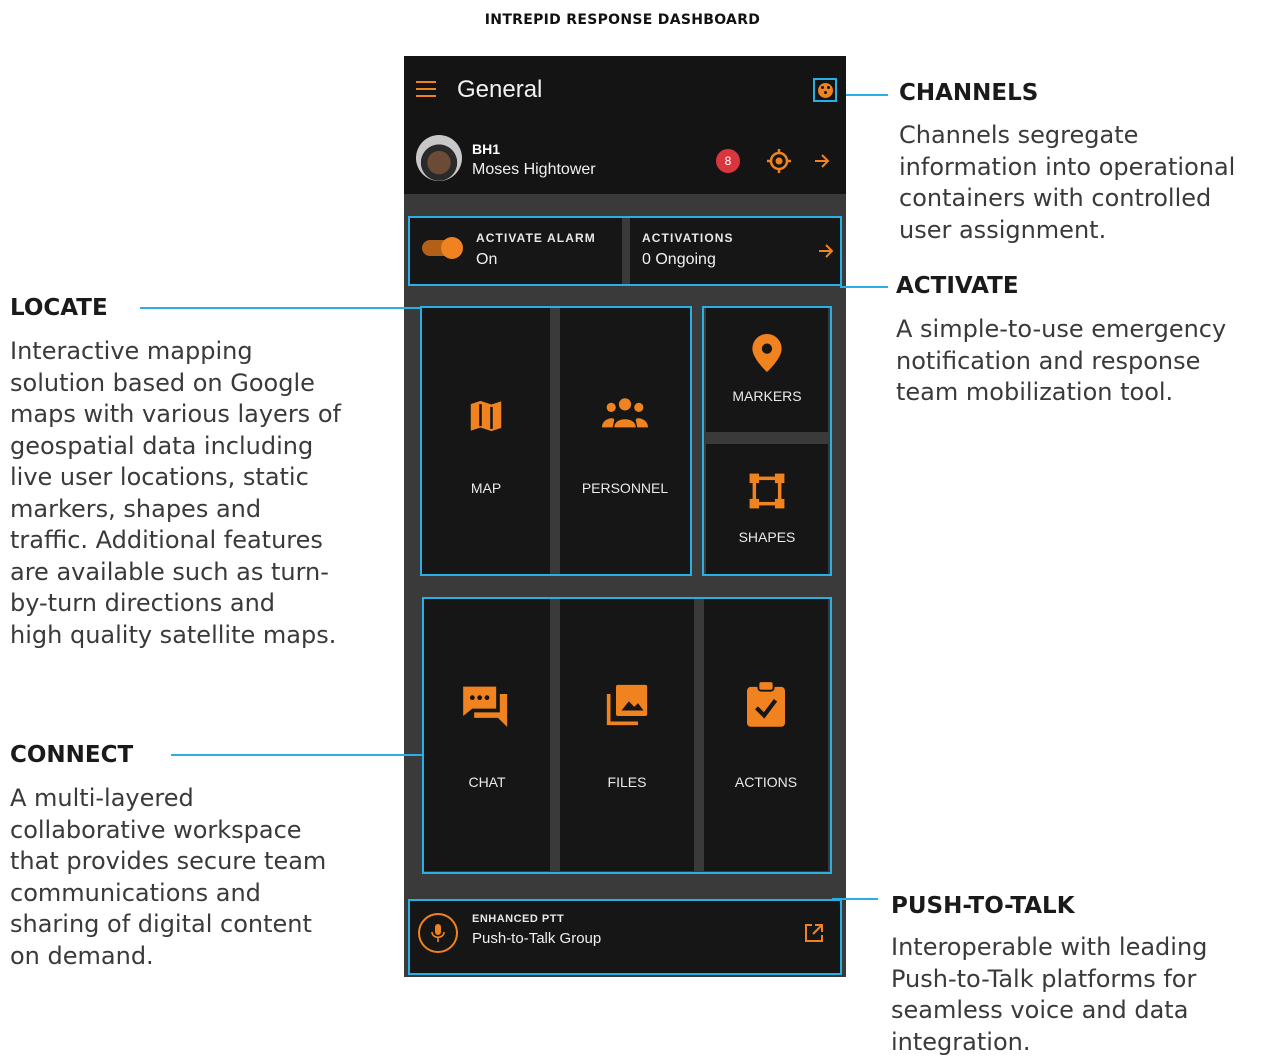 The height and width of the screenshot is (1058, 1275). I want to click on map-icon, so click(486, 416).